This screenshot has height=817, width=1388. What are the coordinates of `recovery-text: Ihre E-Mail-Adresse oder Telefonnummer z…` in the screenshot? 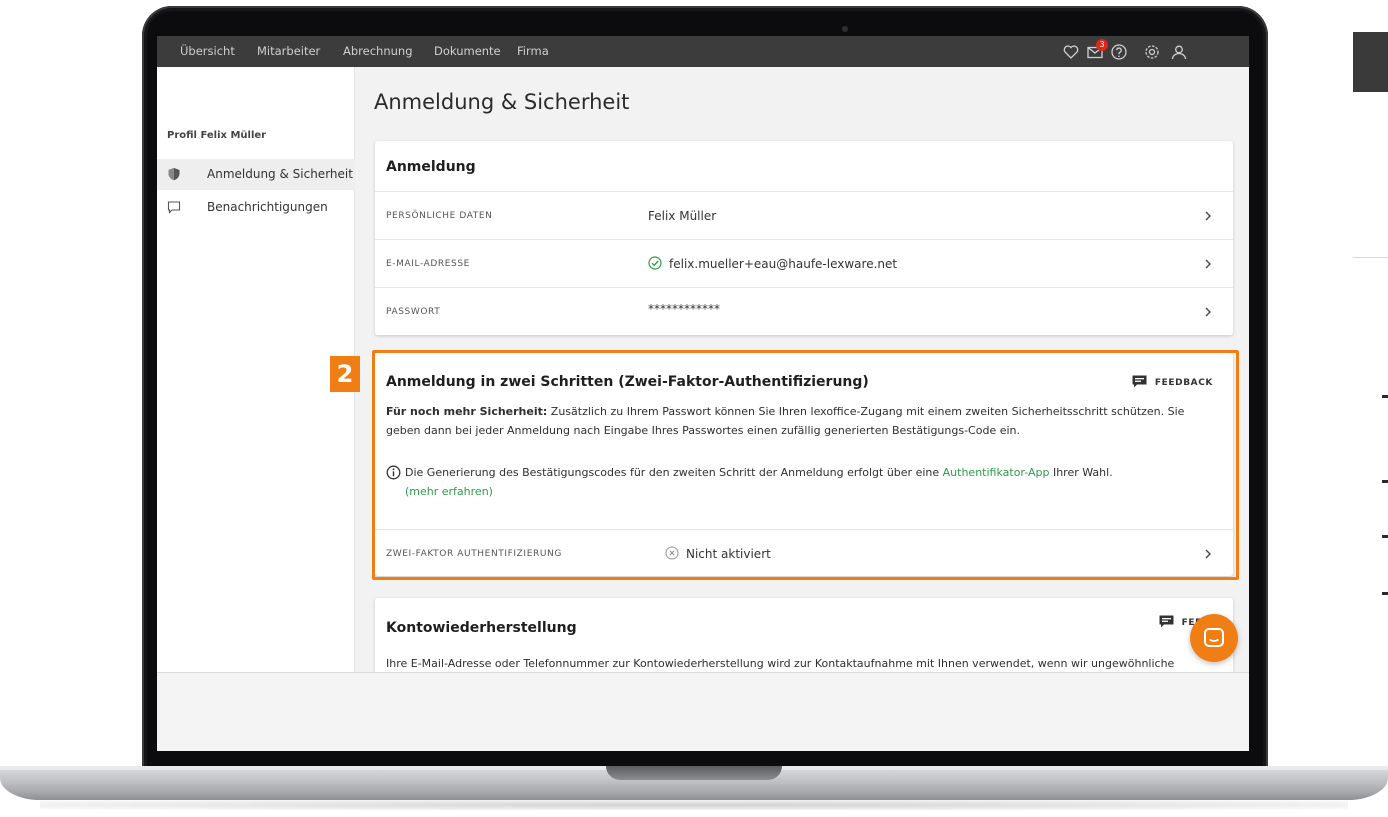 It's located at (780, 663).